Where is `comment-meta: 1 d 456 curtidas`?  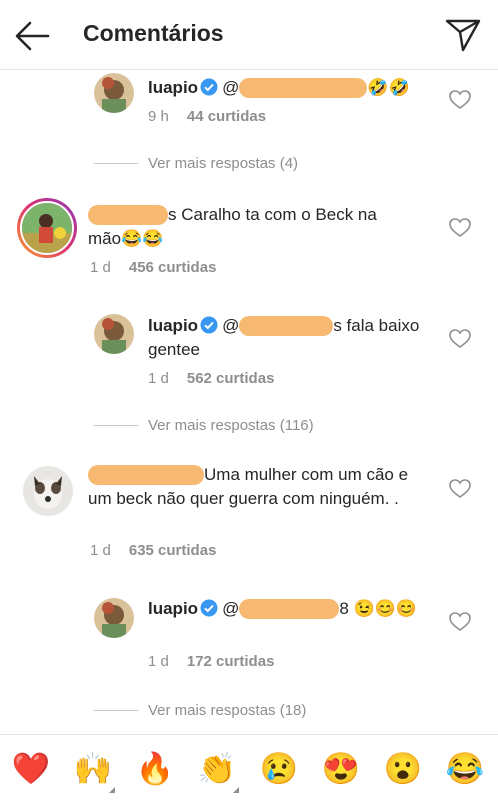
comment-meta: 1 d 456 curtidas is located at coordinates (153, 267).